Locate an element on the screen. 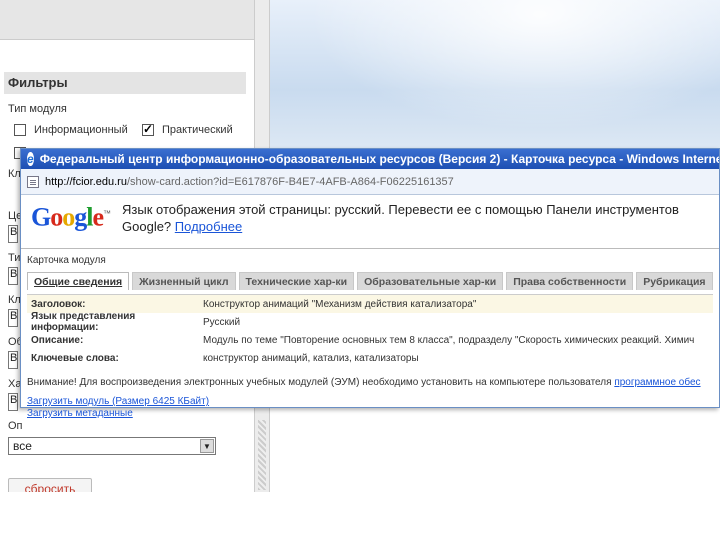 This screenshot has height=540, width=720. top-toolbar-area is located at coordinates (127, 20).